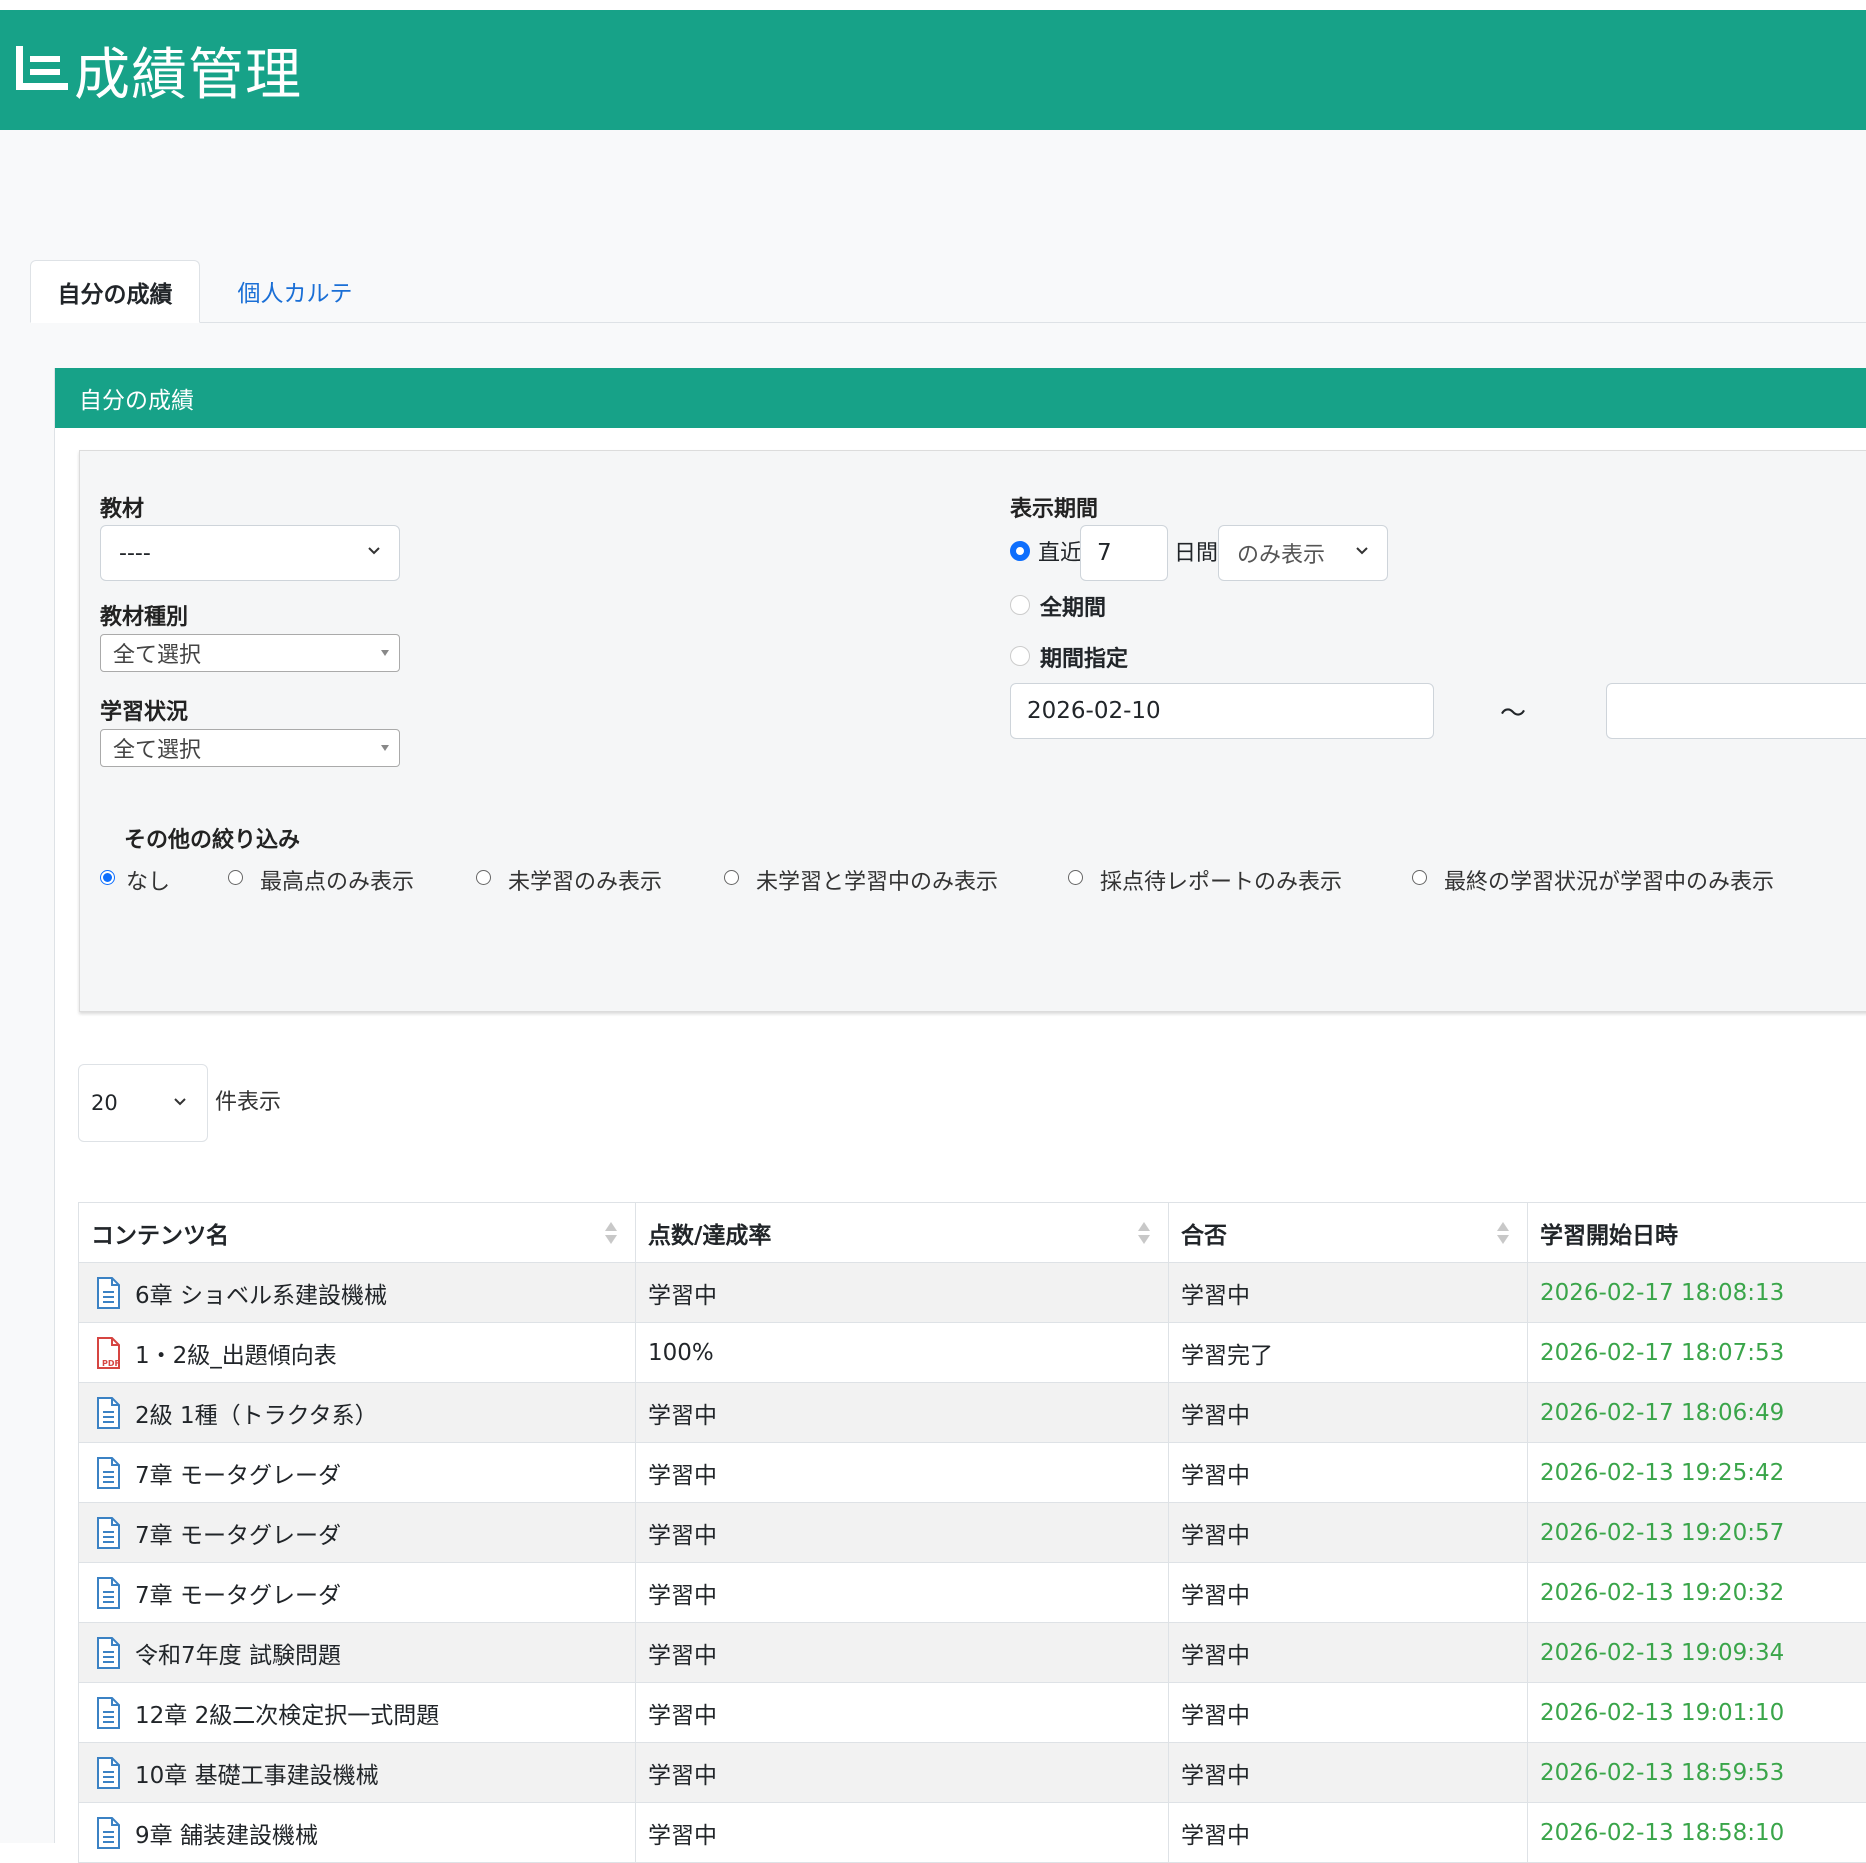 This screenshot has width=1866, height=1863. Describe the element at coordinates (1697, 1773) in the screenshot. I see `cell-start-time: 2026-02-13 18:59:53` at that location.